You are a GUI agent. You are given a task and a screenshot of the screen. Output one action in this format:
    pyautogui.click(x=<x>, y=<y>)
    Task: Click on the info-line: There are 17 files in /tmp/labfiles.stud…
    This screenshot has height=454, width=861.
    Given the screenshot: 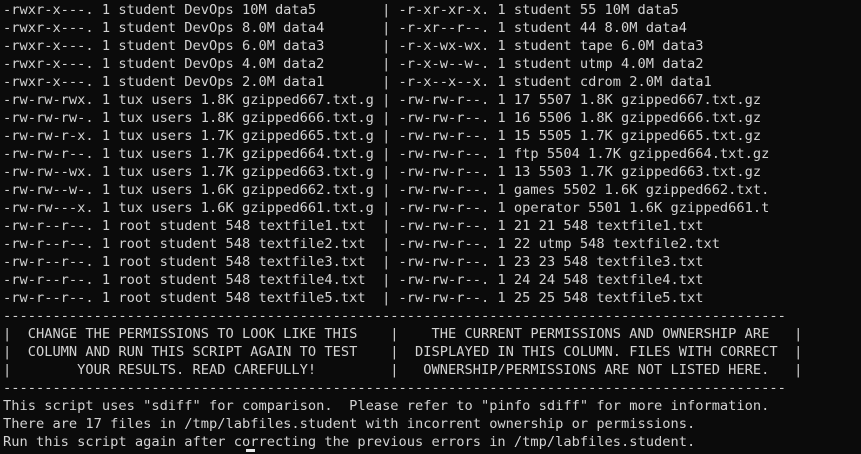 What is the action you would take?
    pyautogui.click(x=349, y=424)
    